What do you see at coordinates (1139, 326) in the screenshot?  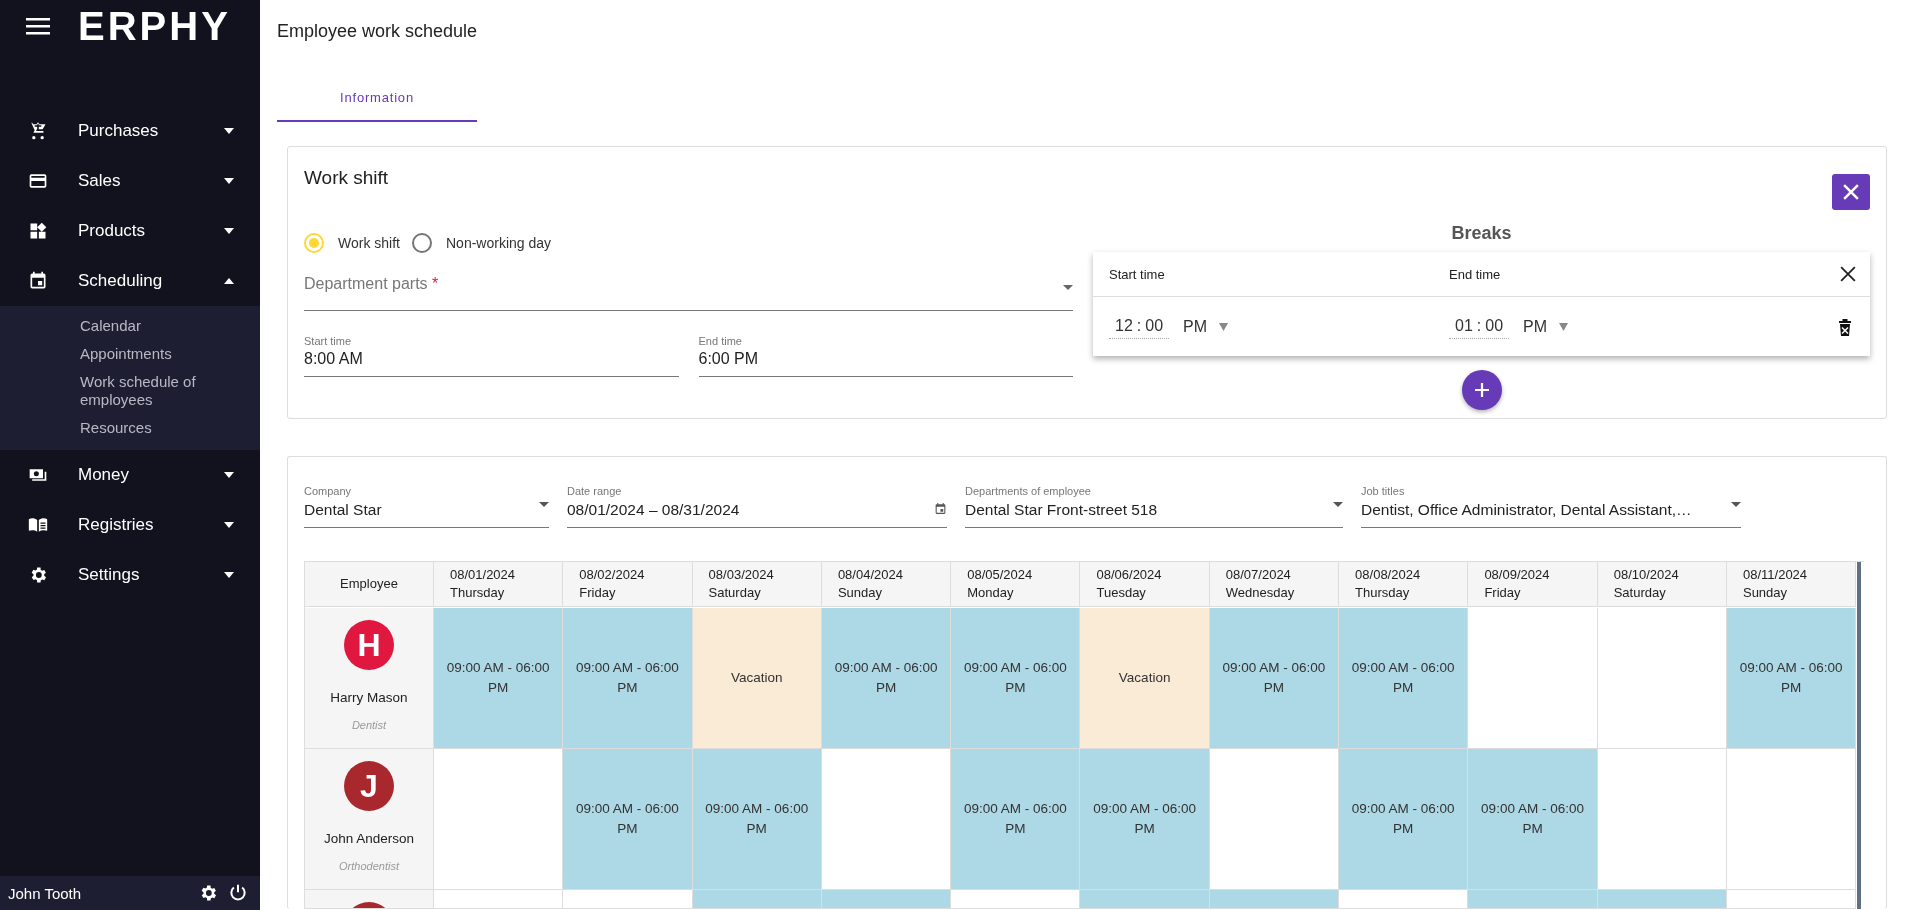 I see `time-input: 12 : 00` at bounding box center [1139, 326].